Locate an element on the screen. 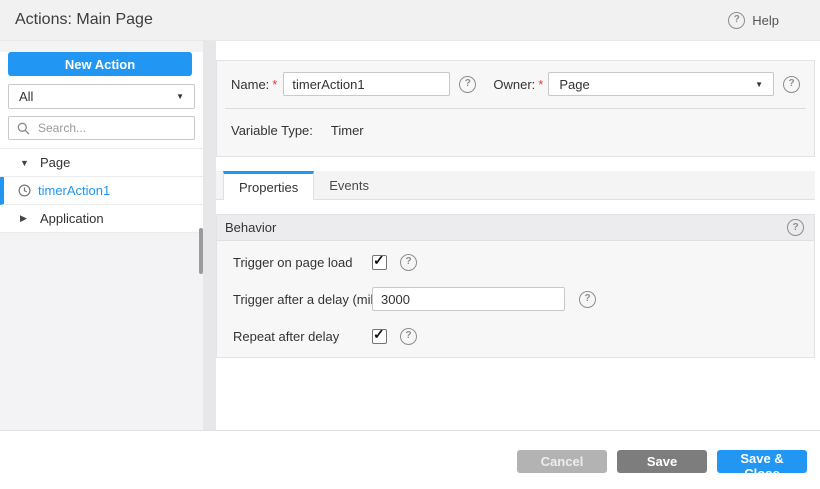 This screenshot has height=489, width=820. owner-help-icon: ? is located at coordinates (791, 84).